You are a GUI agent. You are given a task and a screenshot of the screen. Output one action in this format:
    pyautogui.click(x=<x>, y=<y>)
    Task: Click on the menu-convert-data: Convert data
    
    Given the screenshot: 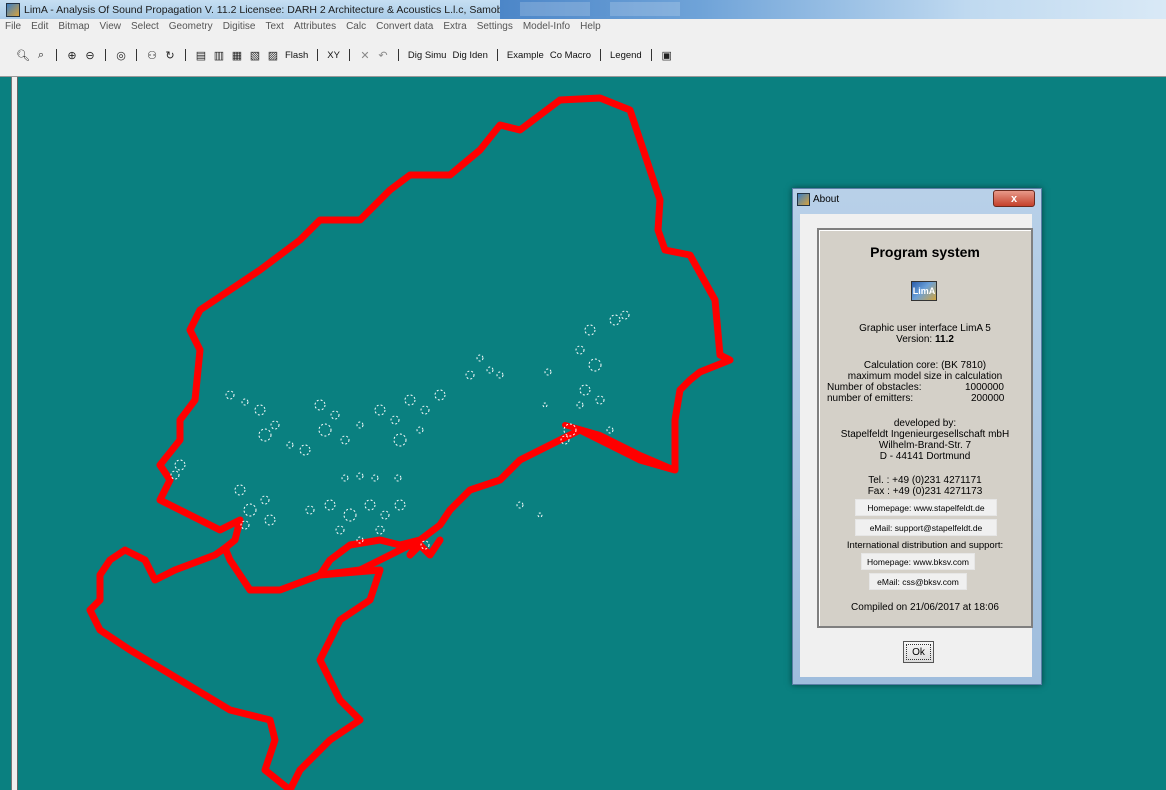 What is the action you would take?
    pyautogui.click(x=404, y=26)
    